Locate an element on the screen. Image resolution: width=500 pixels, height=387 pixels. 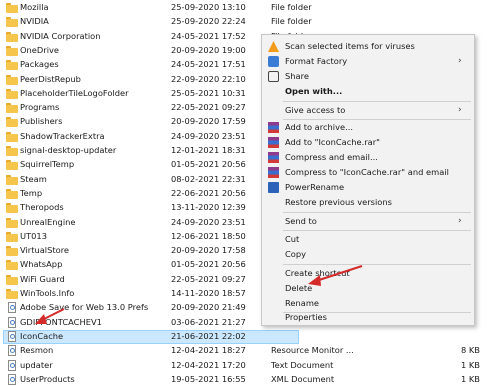
file-type: XML Document is located at coordinates (303, 378).